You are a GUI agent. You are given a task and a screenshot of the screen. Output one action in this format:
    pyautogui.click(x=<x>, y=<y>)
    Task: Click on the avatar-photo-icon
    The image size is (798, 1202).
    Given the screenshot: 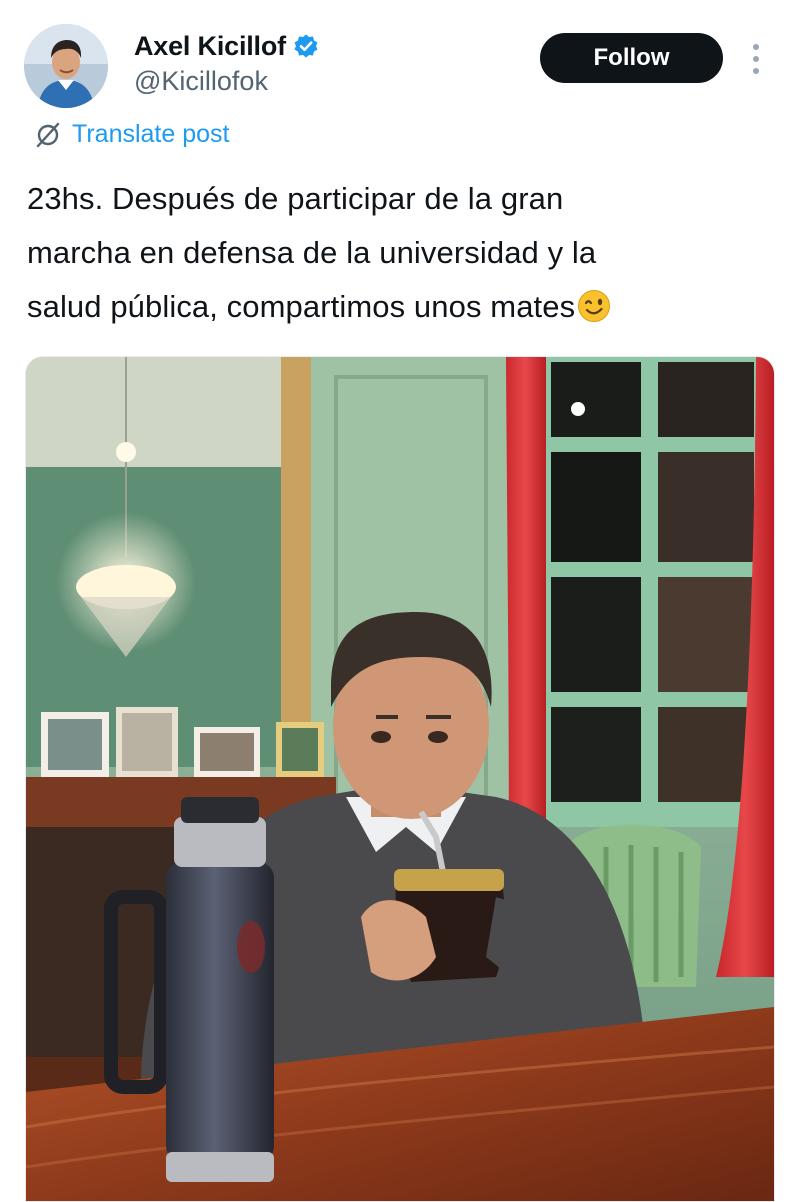 What is the action you would take?
    pyautogui.click(x=66, y=66)
    